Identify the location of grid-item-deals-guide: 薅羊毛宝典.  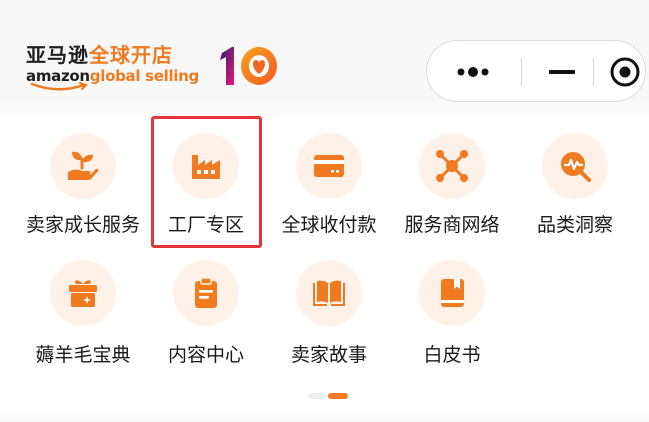
(83, 320).